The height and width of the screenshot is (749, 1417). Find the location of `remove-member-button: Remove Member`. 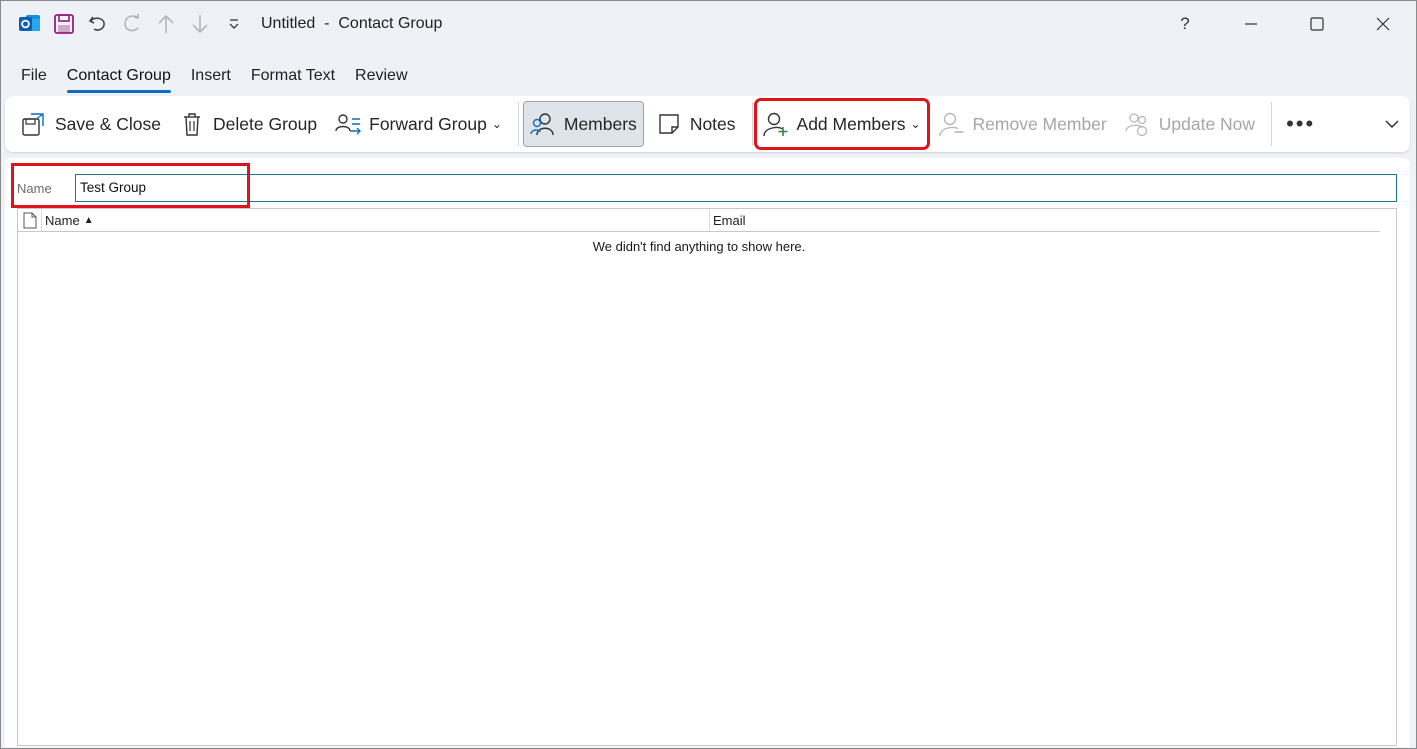

remove-member-button: Remove Member is located at coordinates (1023, 124).